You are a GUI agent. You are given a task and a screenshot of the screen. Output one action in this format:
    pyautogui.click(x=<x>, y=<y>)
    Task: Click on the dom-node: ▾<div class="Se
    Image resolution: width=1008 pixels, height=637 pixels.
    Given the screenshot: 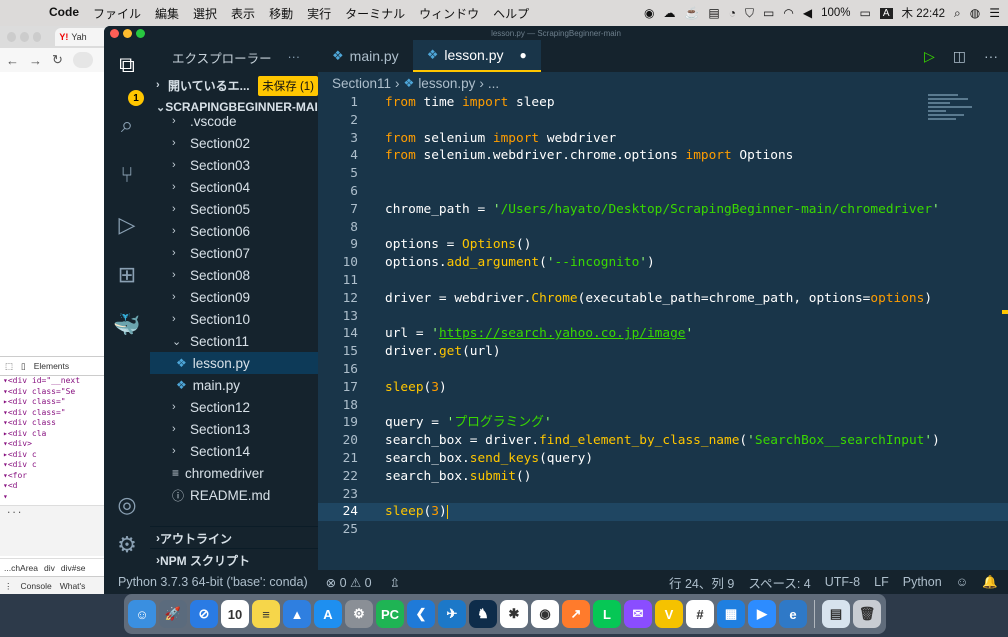 What is the action you would take?
    pyautogui.click(x=57, y=392)
    